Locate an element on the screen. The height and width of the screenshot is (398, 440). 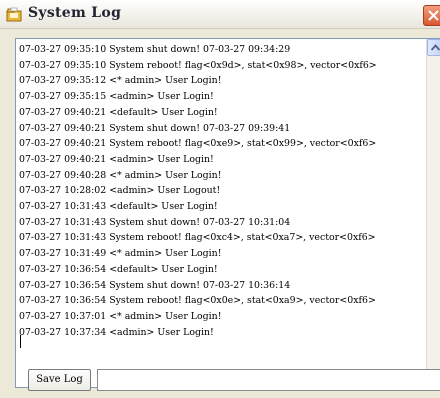
vertical-scrollbar is located at coordinates (433, 213).